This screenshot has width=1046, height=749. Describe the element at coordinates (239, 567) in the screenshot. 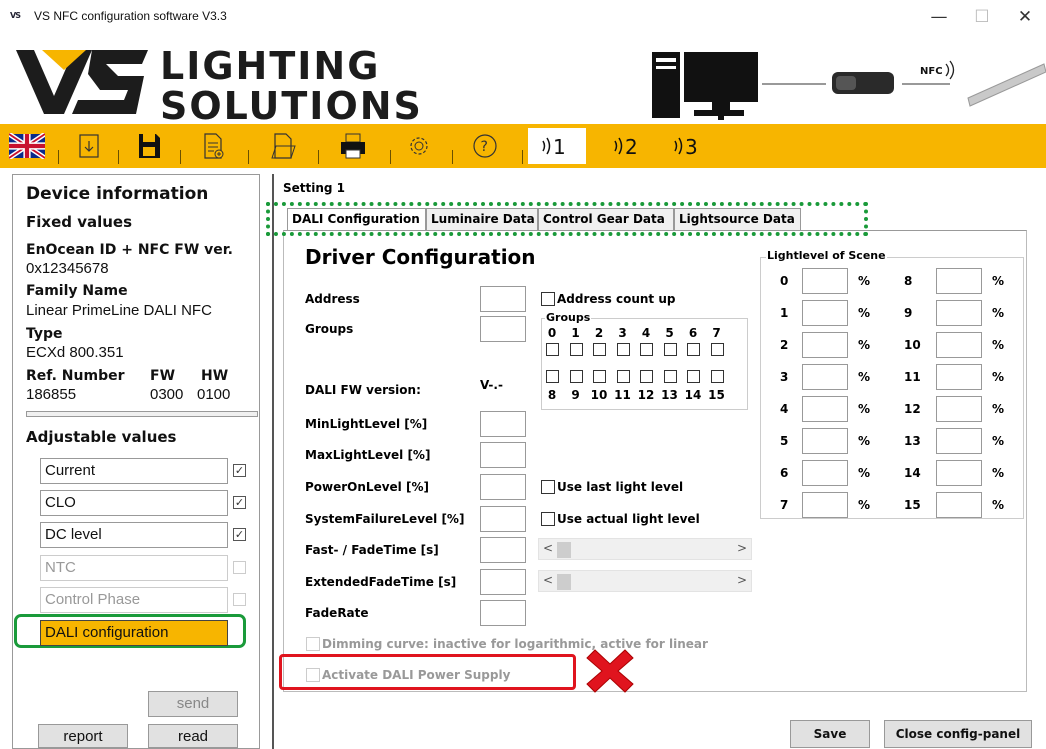

I see `ntc-checkbox` at that location.